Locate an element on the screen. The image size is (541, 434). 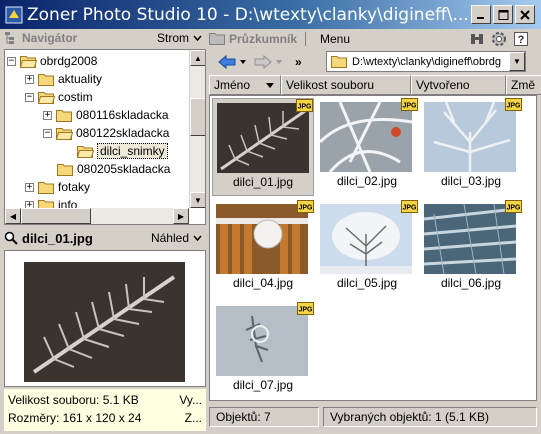
thumbnail-caption: dilci_03.jpg is located at coordinates (471, 181).